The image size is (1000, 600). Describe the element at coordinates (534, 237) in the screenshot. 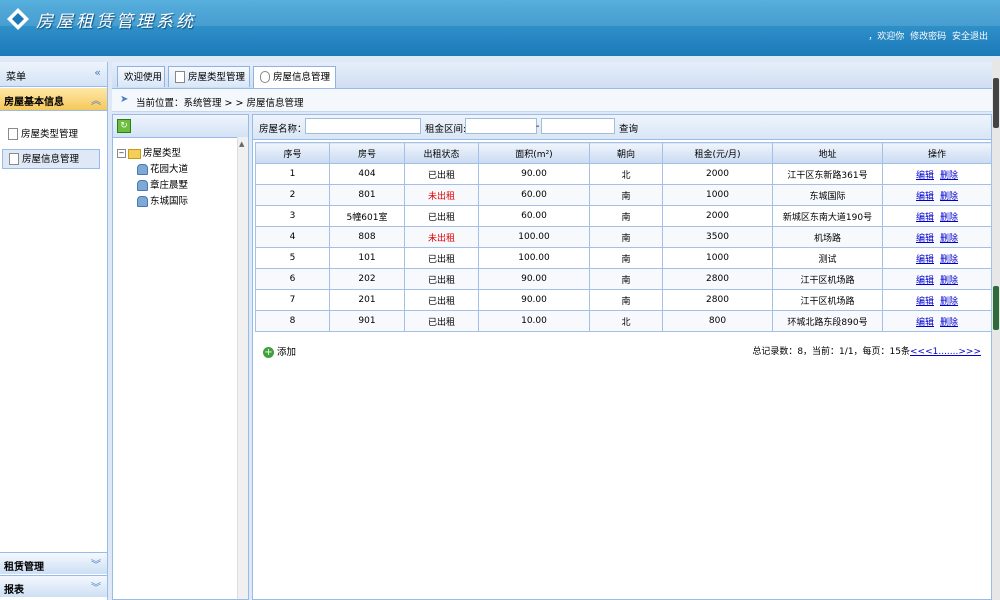

I see `cell-area: 100.00` at that location.